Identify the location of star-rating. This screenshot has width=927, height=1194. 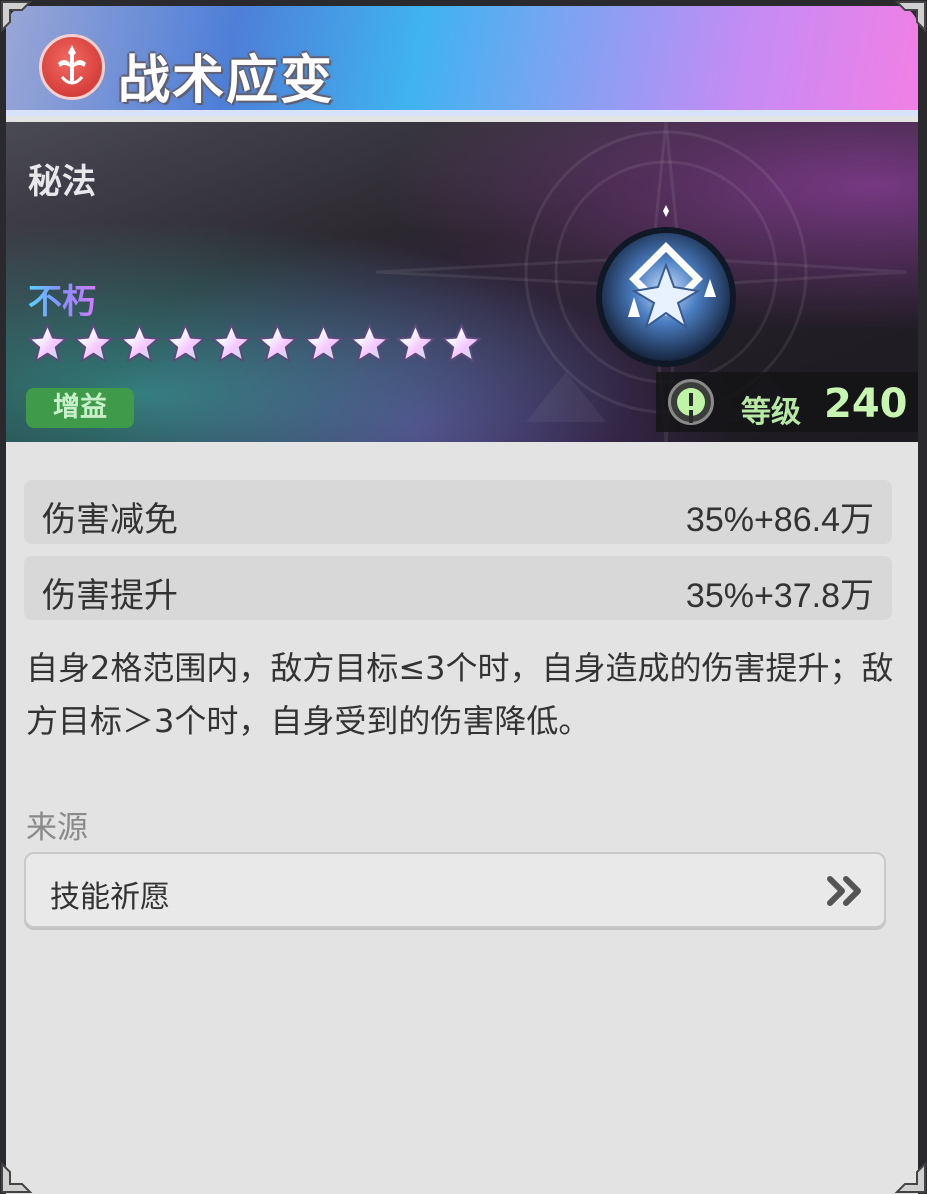
(254, 343).